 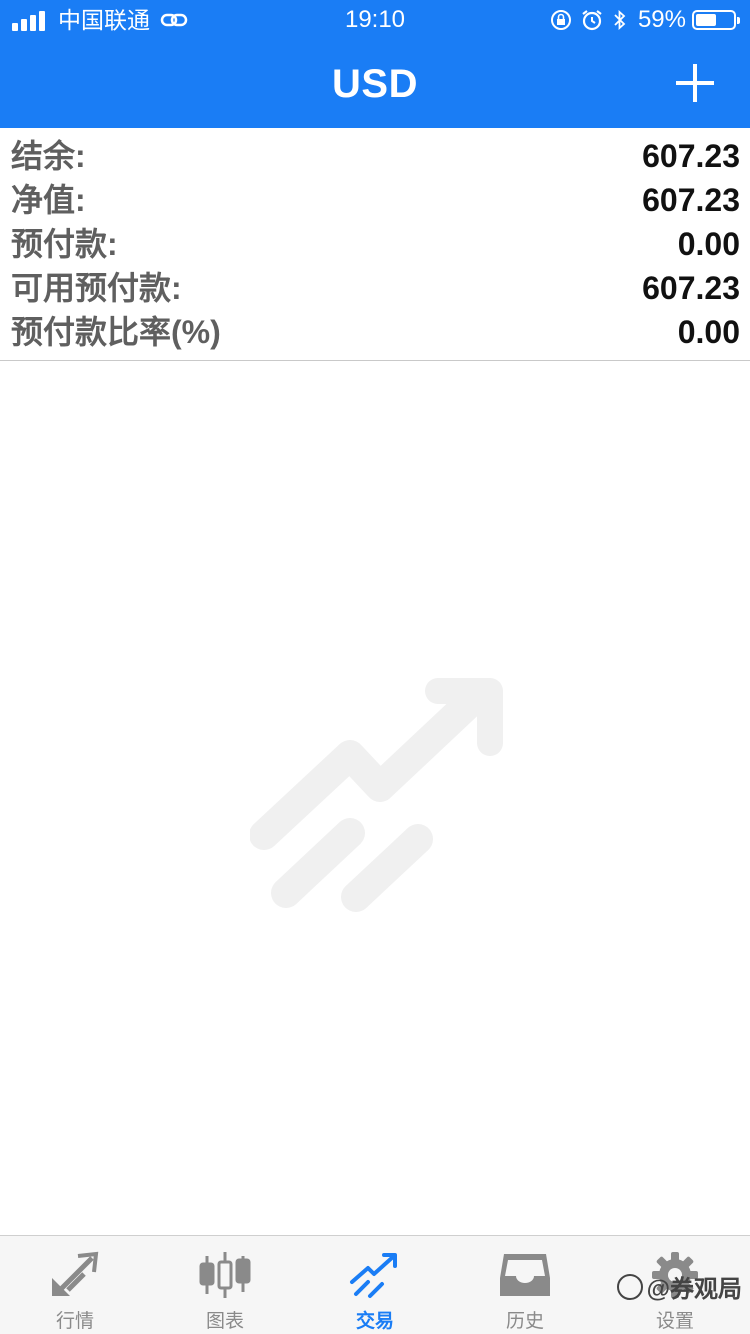 I want to click on equity-value: 607.23, so click(x=691, y=200).